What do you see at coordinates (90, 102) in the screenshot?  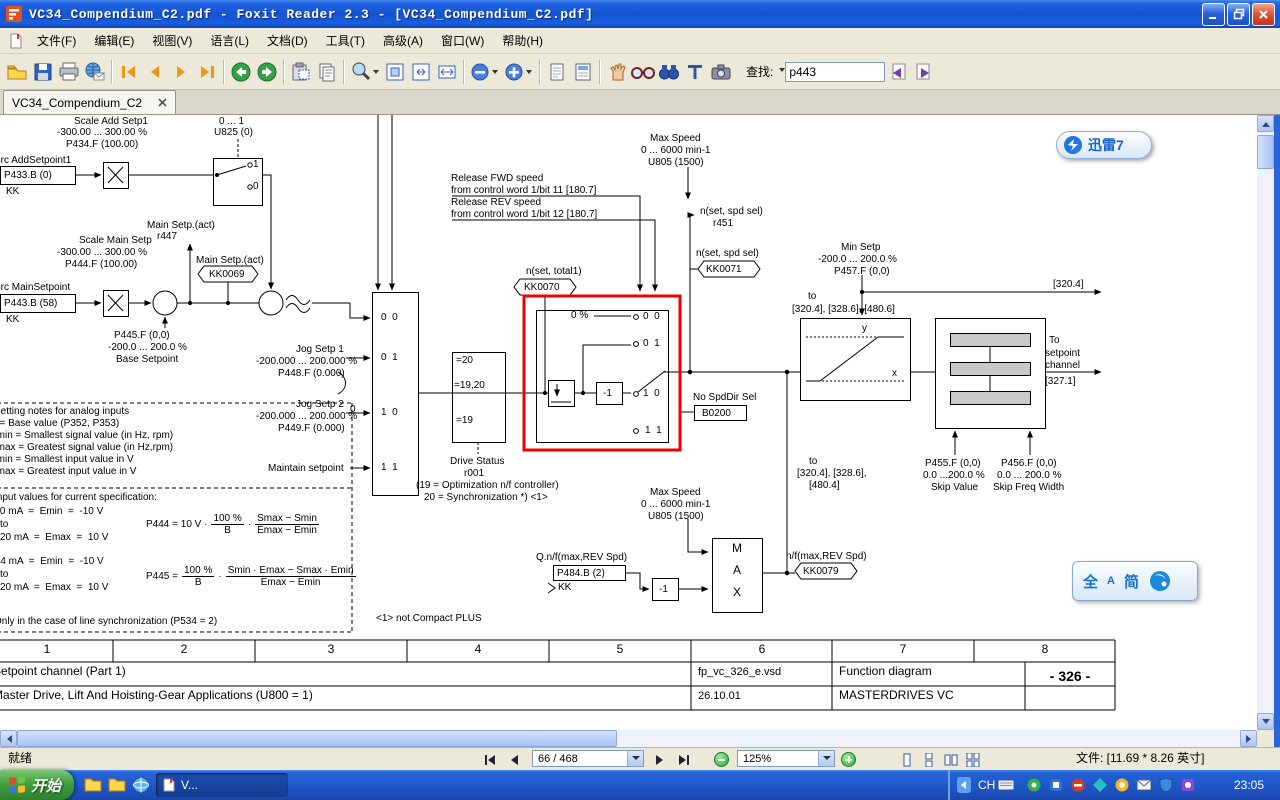 I see `tab-vc34-compendium: VC34_Compendium_C2` at bounding box center [90, 102].